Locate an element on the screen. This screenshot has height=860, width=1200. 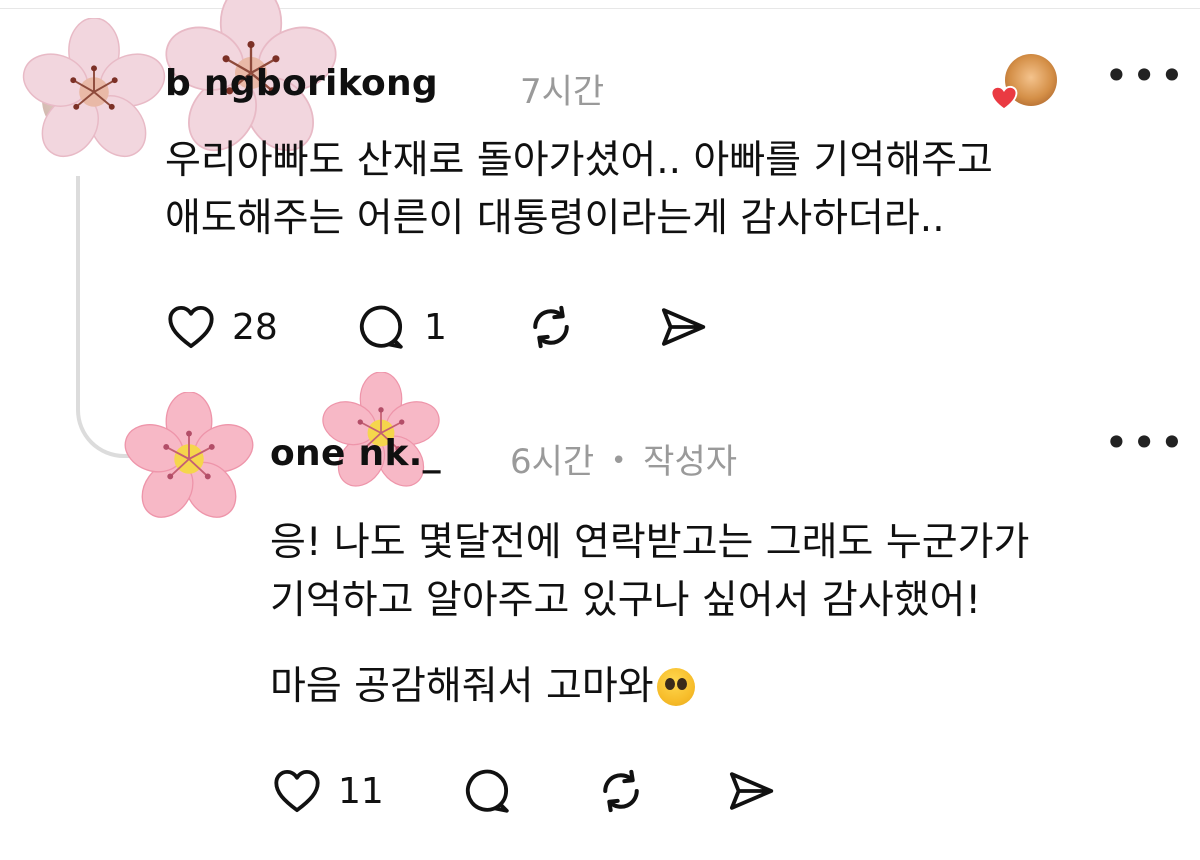
reply-closing: 마음 공감해줘서 고마와 is located at coordinates (482, 687).